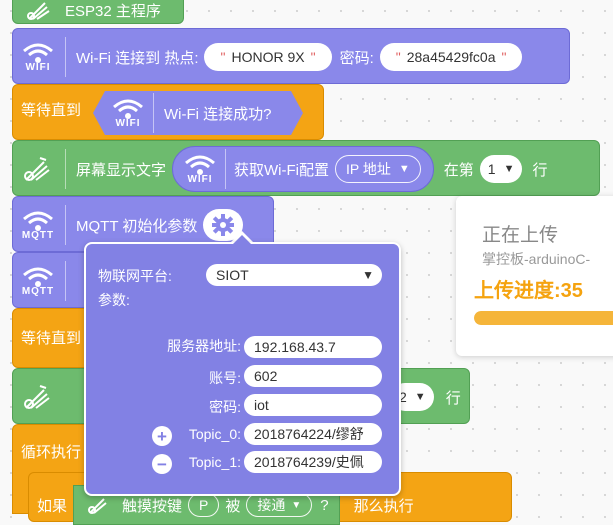 Image resolution: width=613 pixels, height=525 pixels. I want to click on wifi-connected-condition: WIFI Wi-Fi 连接成功?, so click(198, 113).